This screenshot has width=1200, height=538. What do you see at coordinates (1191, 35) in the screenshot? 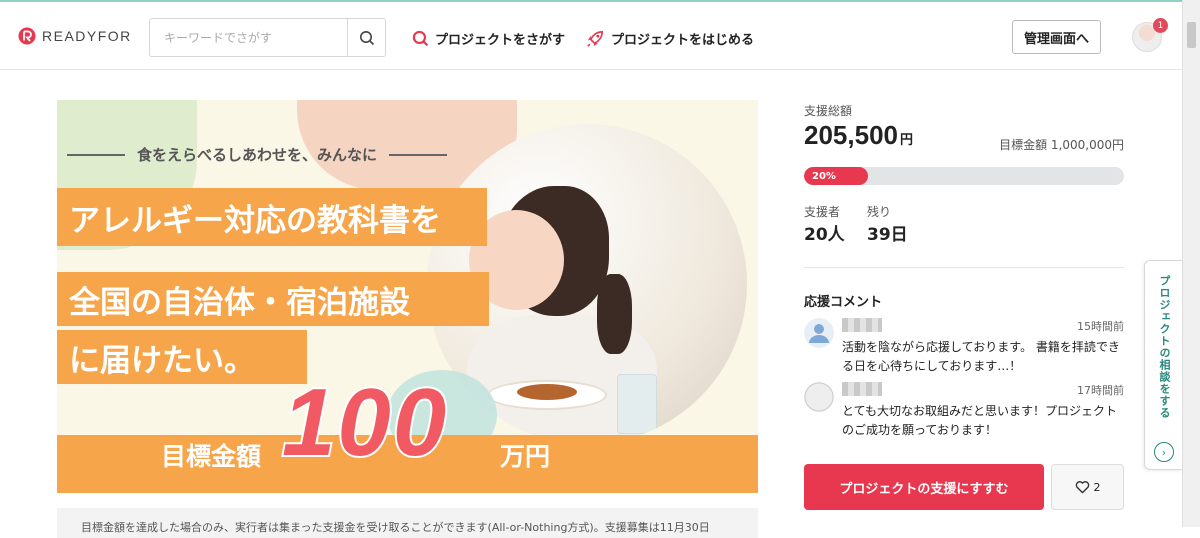
I see `scrollbar-thumb` at bounding box center [1191, 35].